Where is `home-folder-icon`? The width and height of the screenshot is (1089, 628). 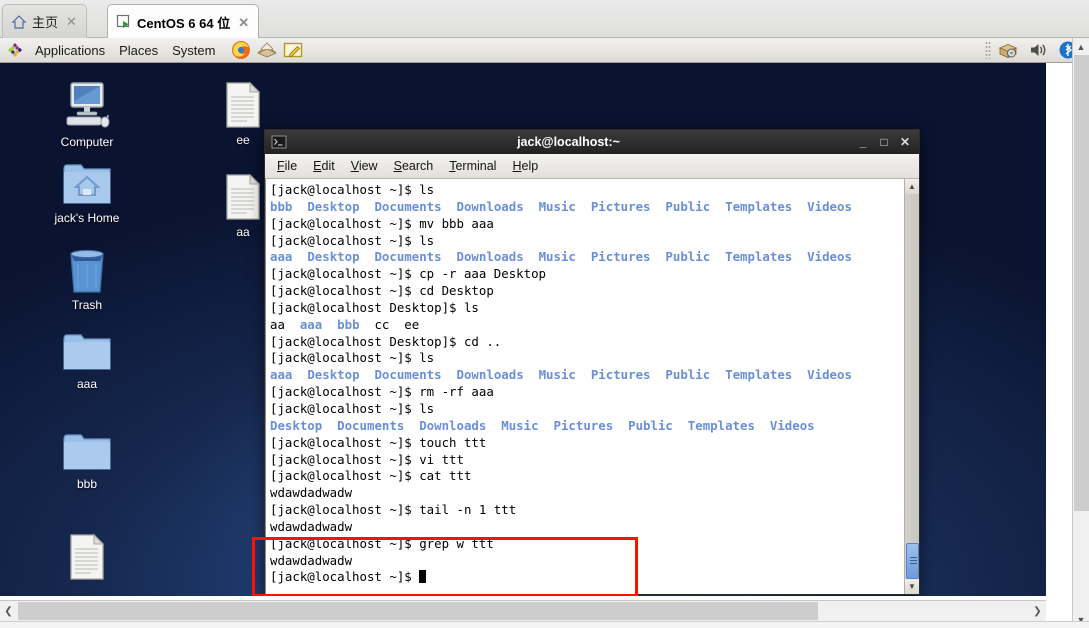
home-folder-icon is located at coordinates (87, 184).